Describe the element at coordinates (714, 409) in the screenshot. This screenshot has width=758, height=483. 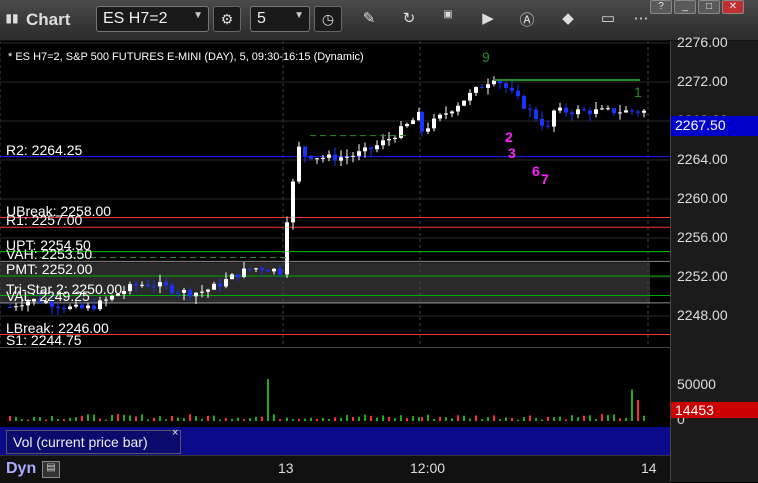
I see `current-volume-badge: 14453` at that location.